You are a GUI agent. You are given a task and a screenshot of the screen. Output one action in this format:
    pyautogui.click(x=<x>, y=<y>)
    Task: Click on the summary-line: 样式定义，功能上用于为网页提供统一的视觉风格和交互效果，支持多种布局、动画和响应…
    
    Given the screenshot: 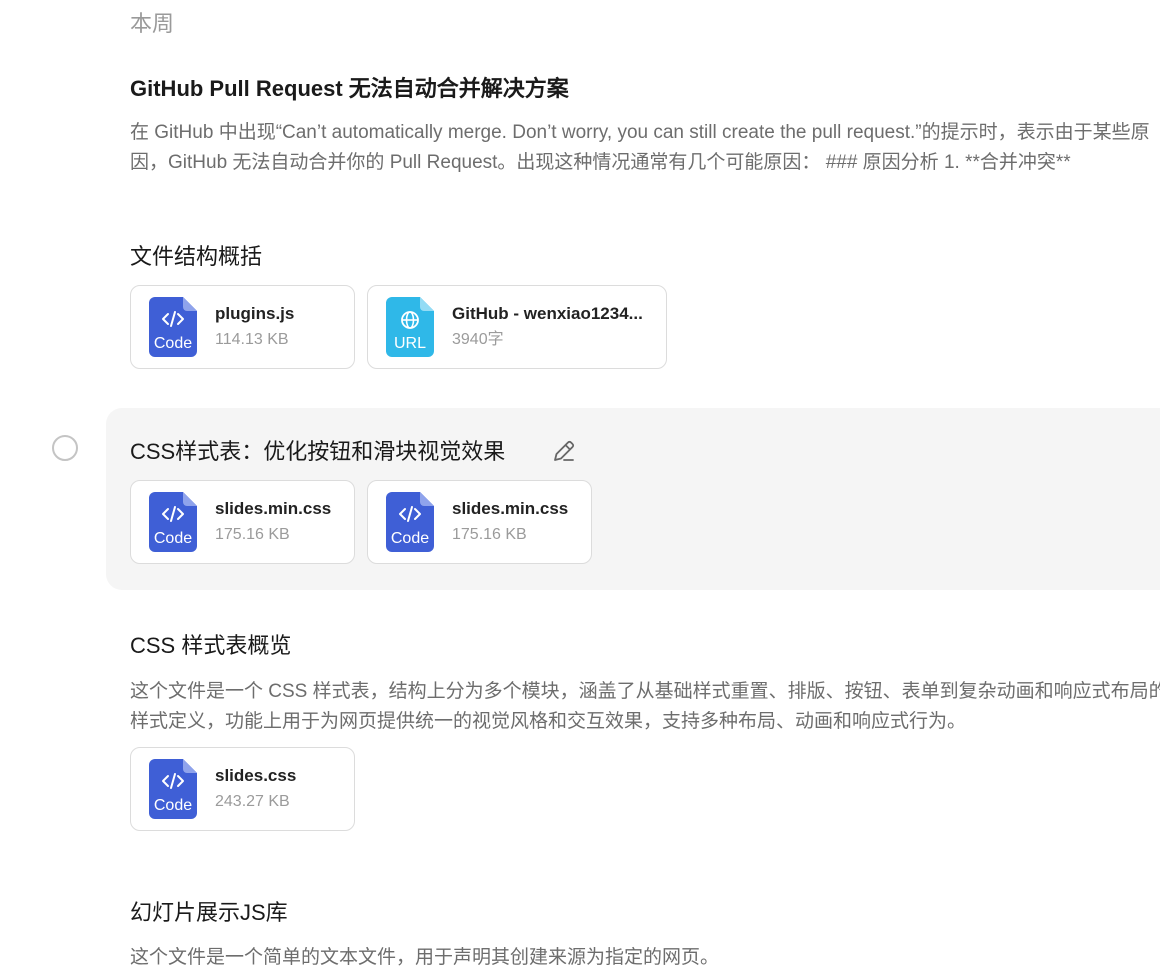 What is the action you would take?
    pyautogui.click(x=548, y=721)
    